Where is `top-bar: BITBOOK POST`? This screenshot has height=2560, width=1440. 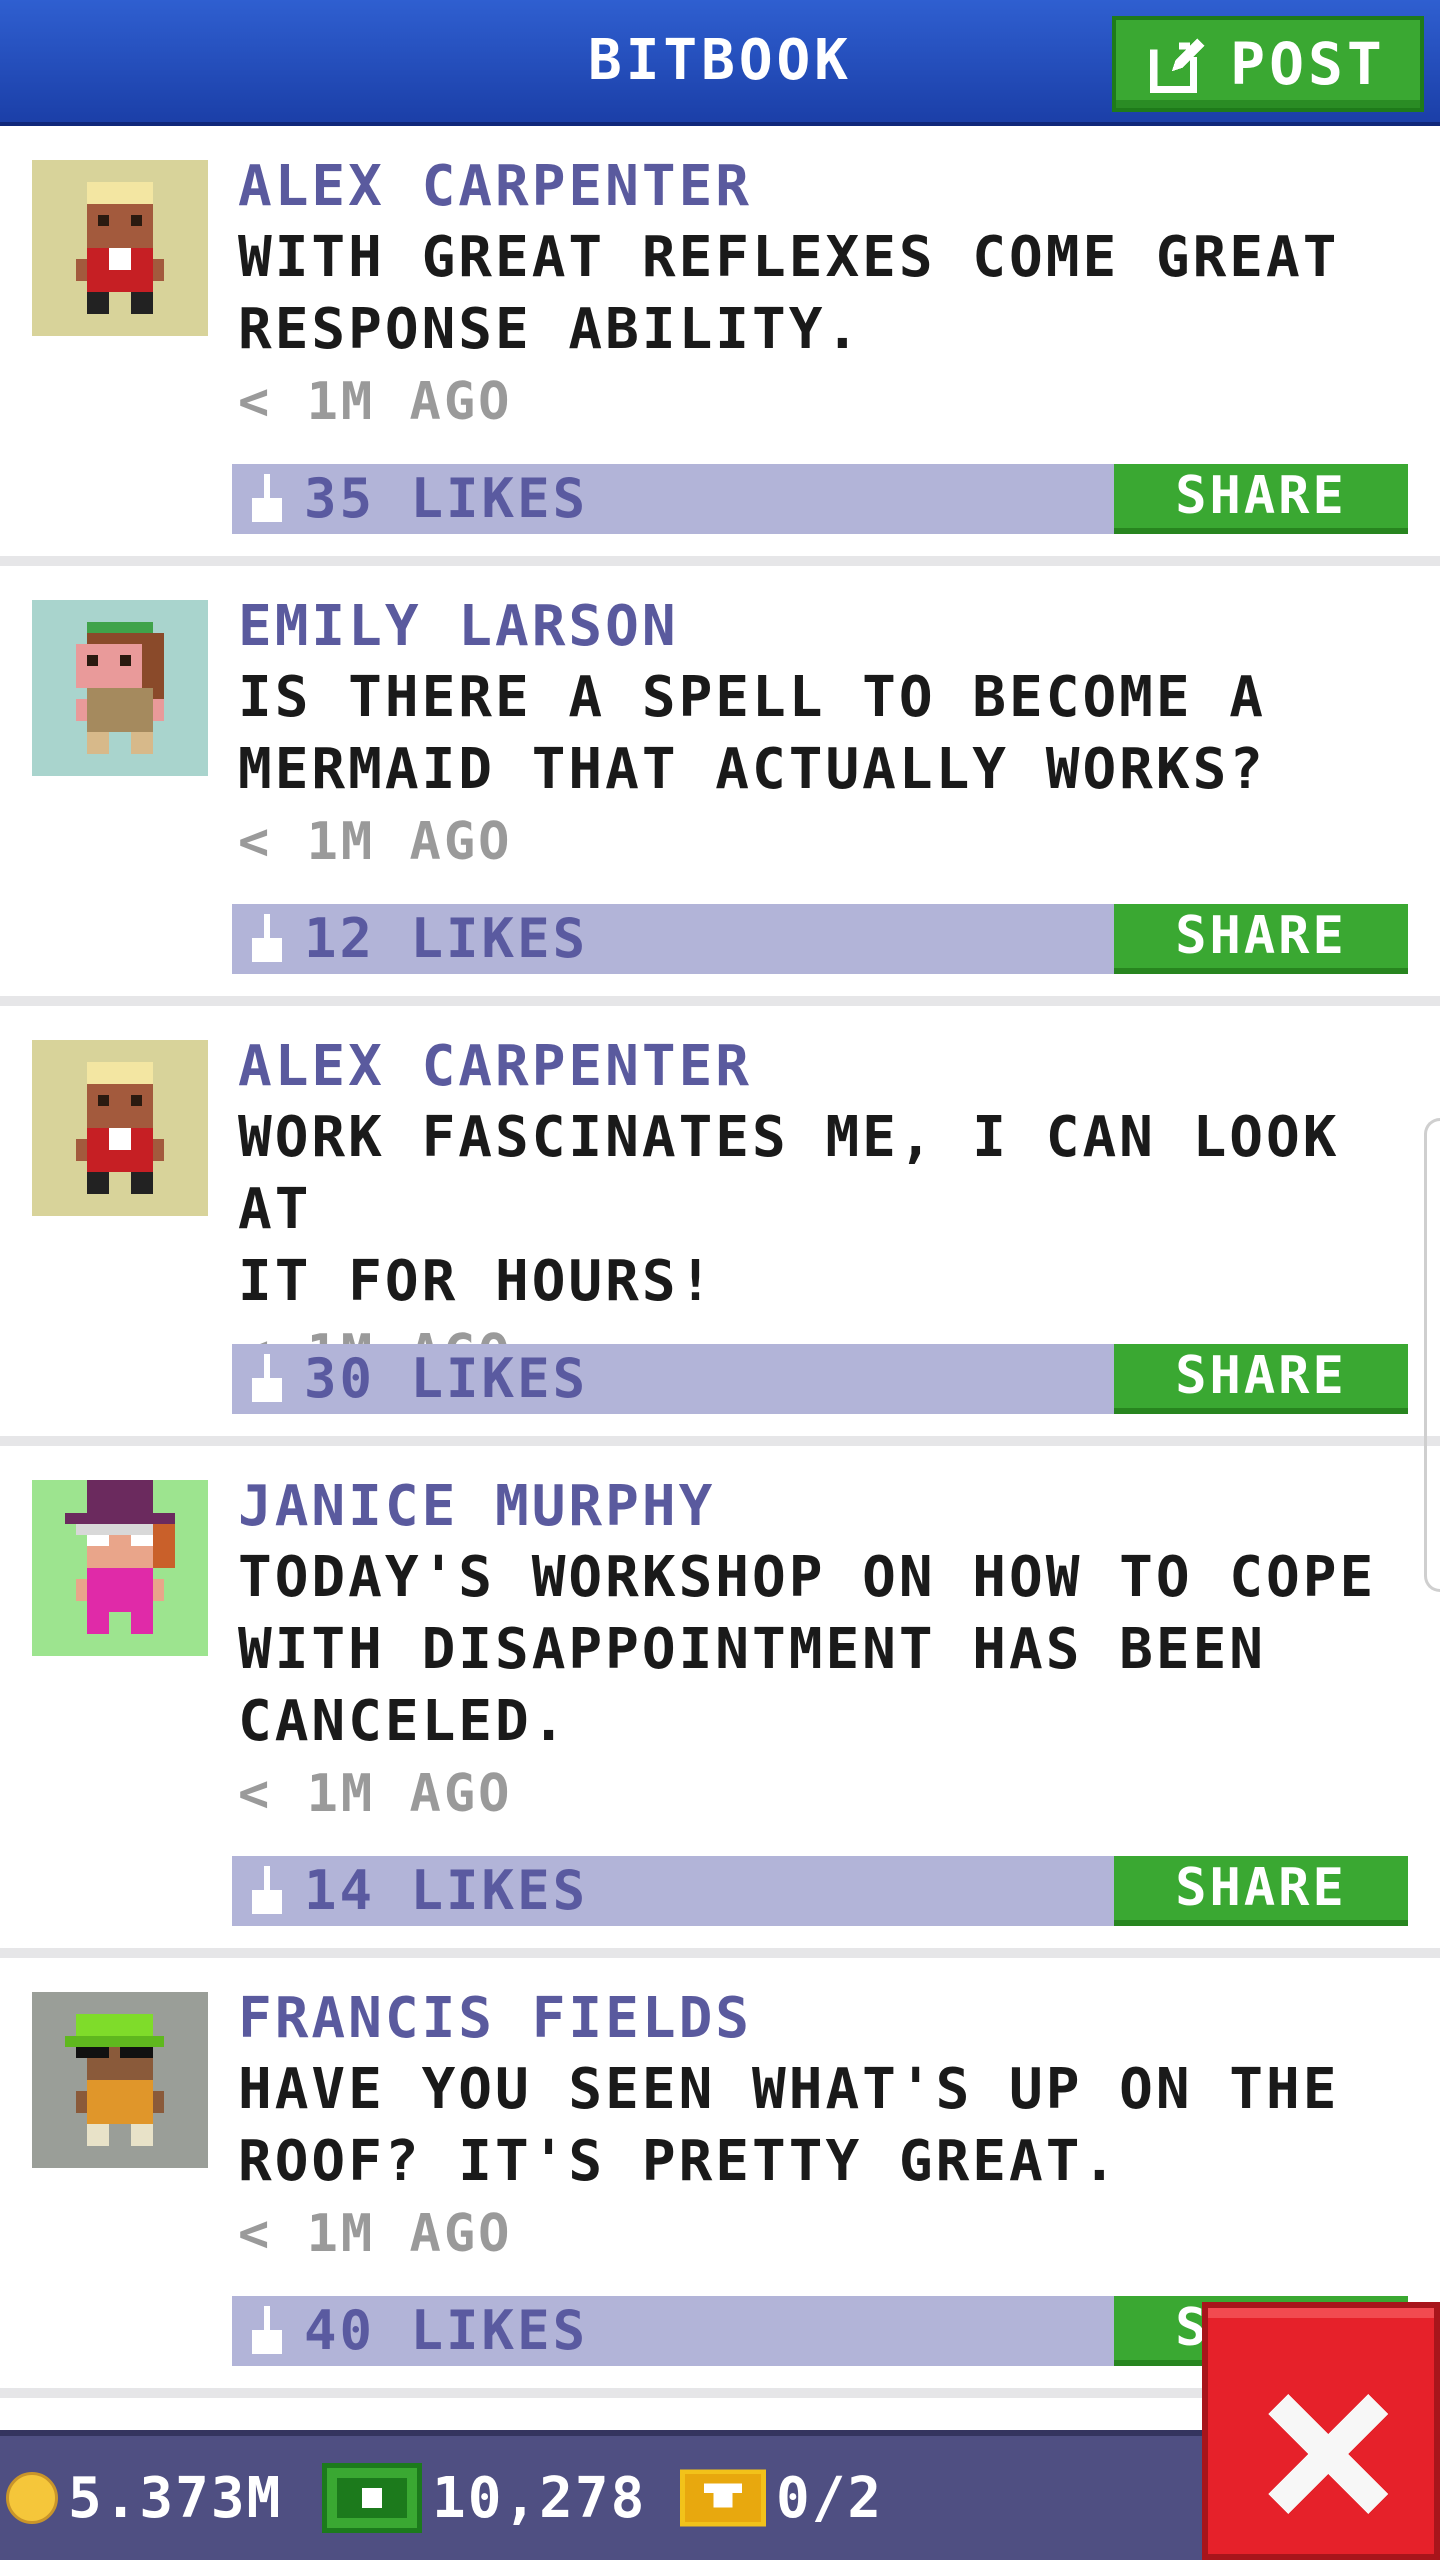 top-bar: BITBOOK POST is located at coordinates (720, 63).